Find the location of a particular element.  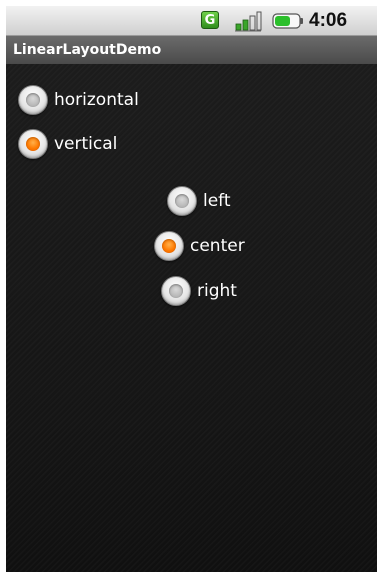

status-bar: G 4:06 PM is located at coordinates (191, 30).